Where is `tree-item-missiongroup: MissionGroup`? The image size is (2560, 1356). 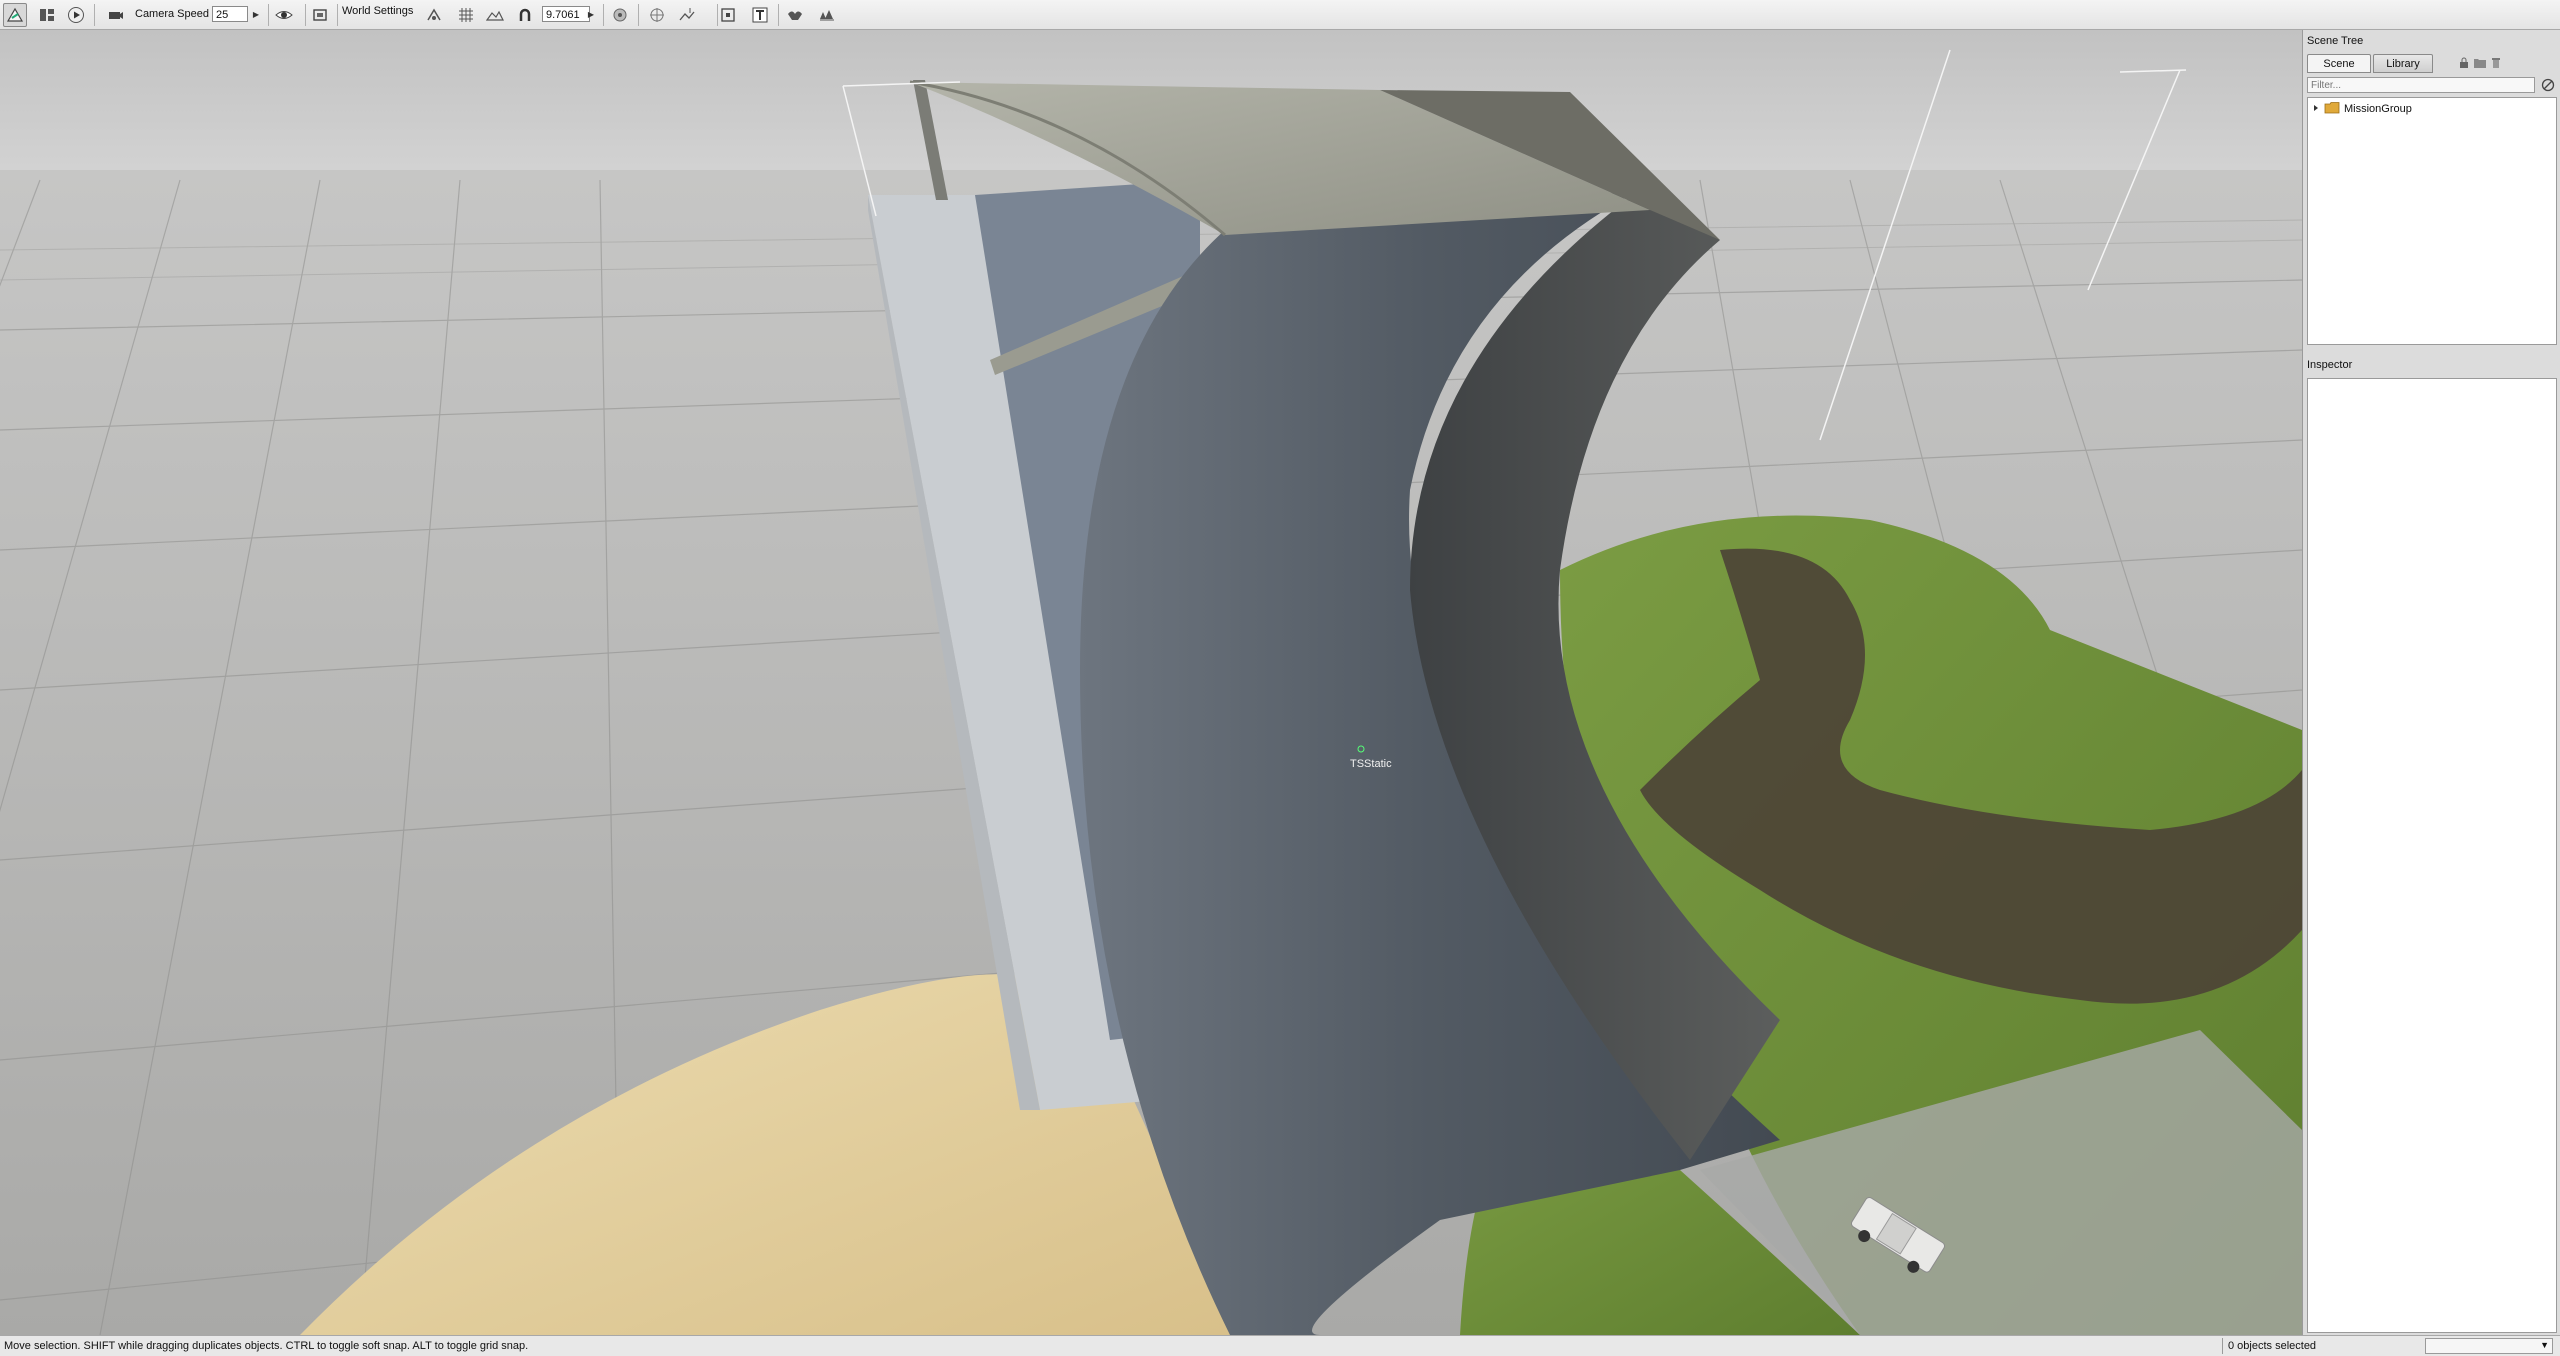 tree-item-missiongroup: MissionGroup is located at coordinates (2362, 109).